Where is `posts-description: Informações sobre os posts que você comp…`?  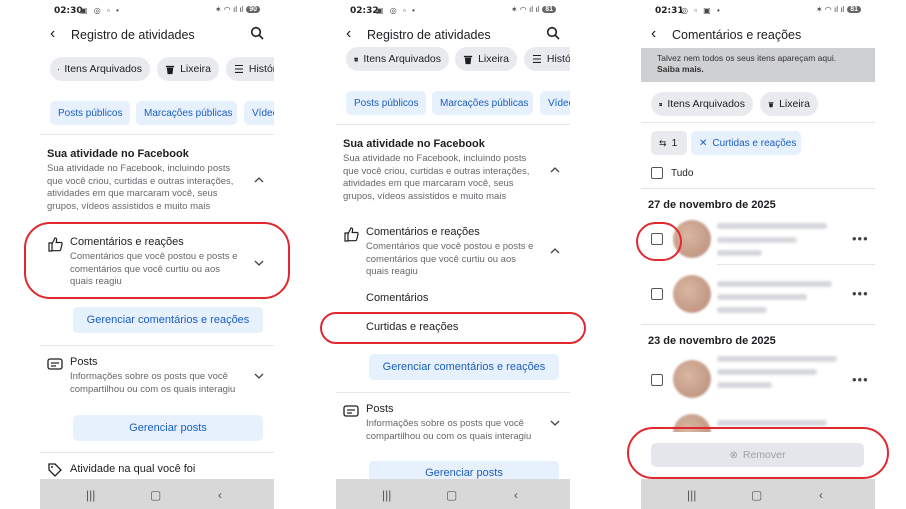
posts-description: Informações sobre os posts que você comp… is located at coordinates (153, 383).